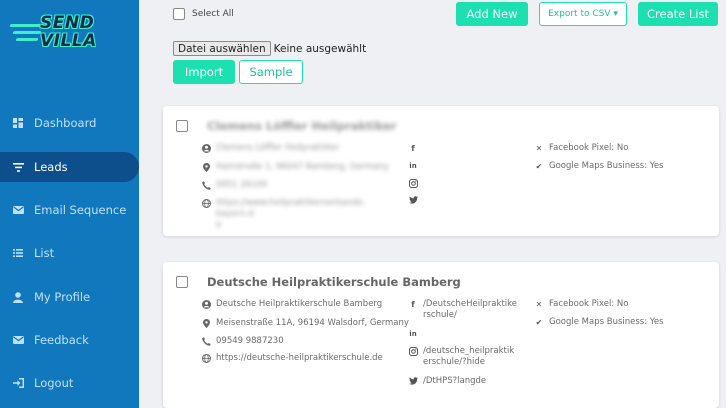 The height and width of the screenshot is (408, 726). What do you see at coordinates (18, 167) in the screenshot?
I see `filter-icon` at bounding box center [18, 167].